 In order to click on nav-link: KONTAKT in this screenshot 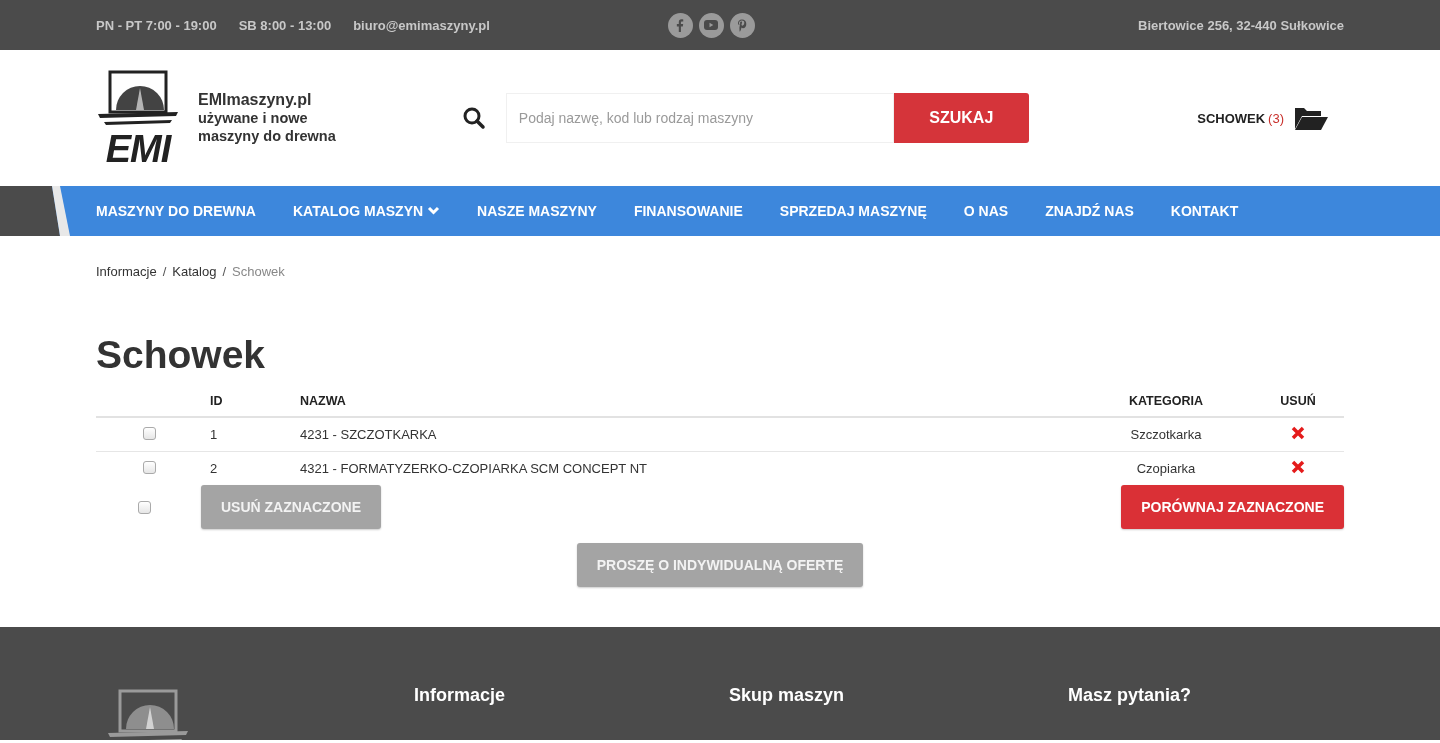, I will do `click(1204, 211)`.